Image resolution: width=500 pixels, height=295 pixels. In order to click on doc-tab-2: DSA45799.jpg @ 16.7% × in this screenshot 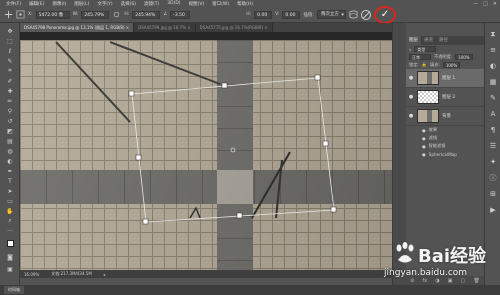, I will do `click(165, 27)`.